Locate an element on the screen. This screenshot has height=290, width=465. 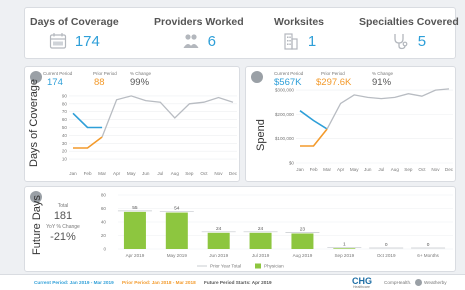
x-tick-label: Jun 2019 is located at coordinates (218, 255).